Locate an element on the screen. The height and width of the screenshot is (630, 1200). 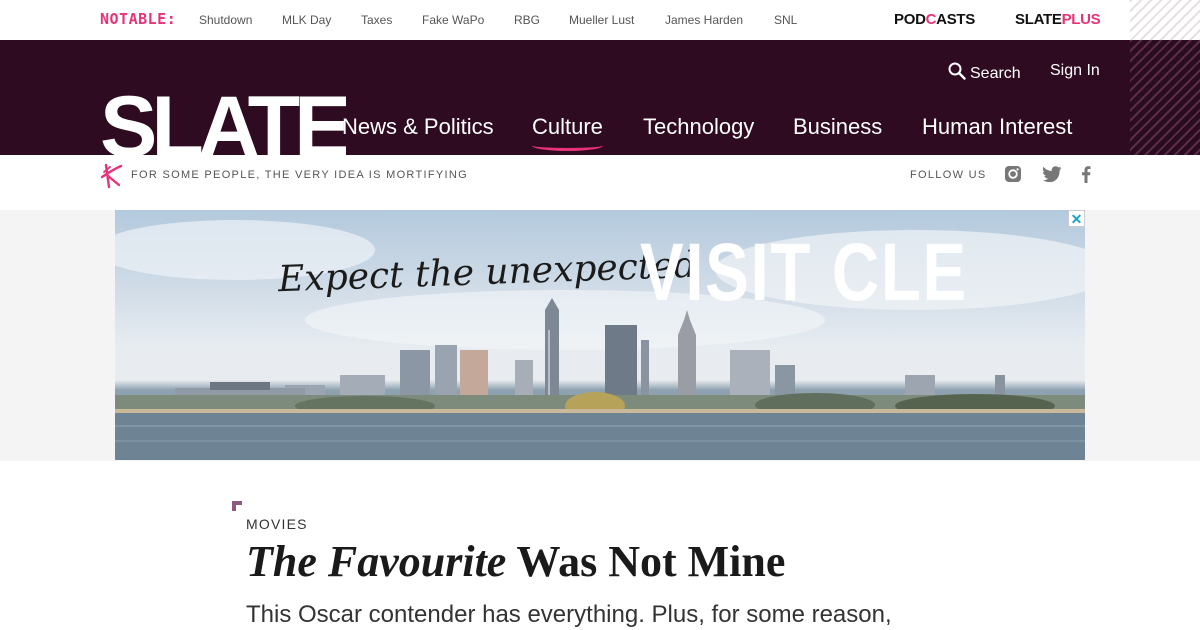
trending-link: SNL is located at coordinates (785, 20).